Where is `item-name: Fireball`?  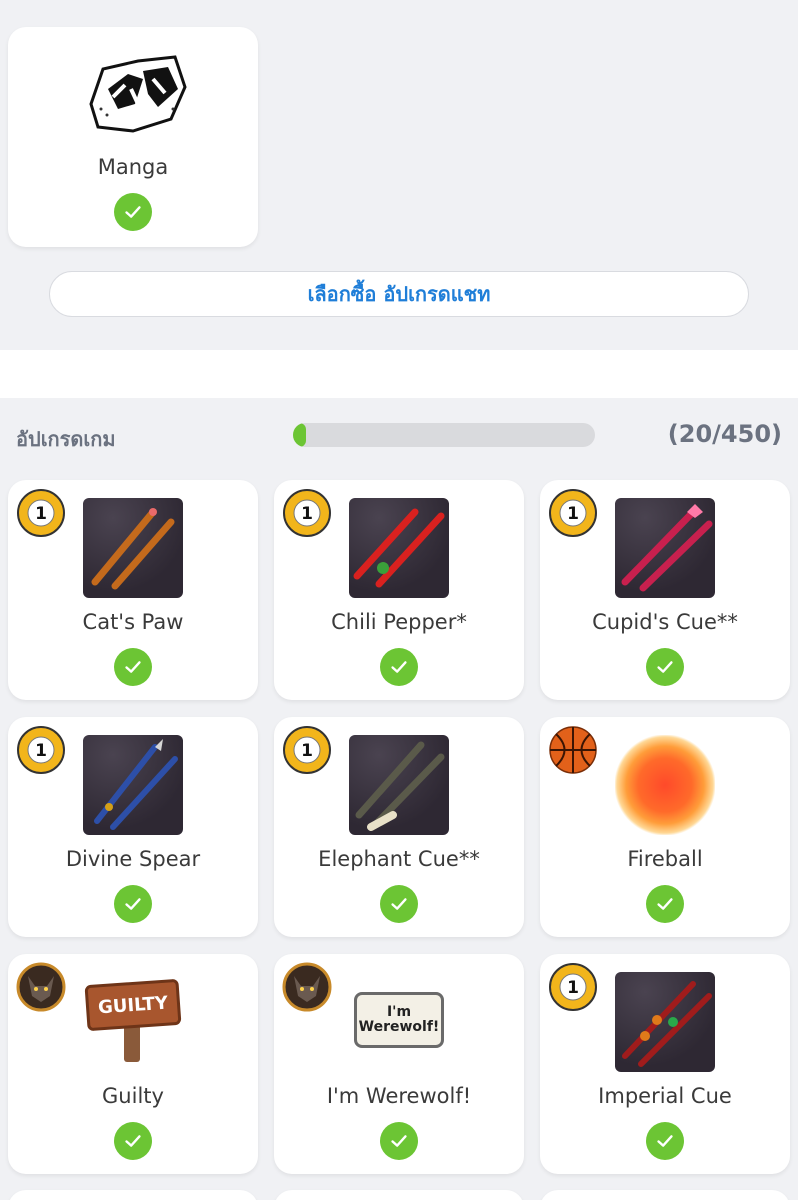 item-name: Fireball is located at coordinates (665, 859).